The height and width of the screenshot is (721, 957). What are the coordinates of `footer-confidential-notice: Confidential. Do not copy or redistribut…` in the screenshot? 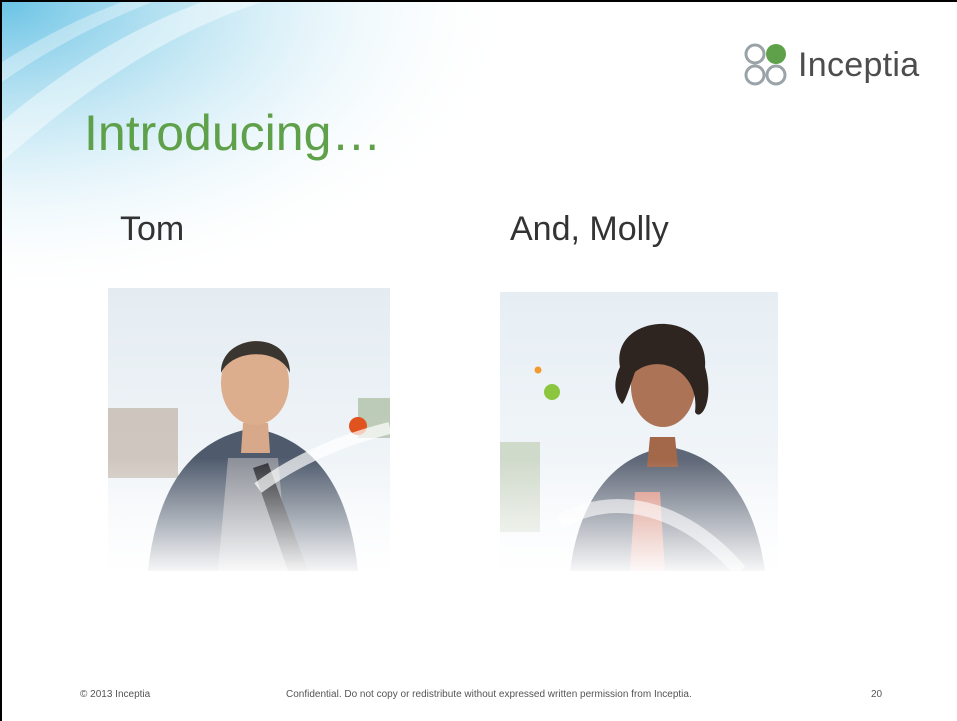 It's located at (489, 694).